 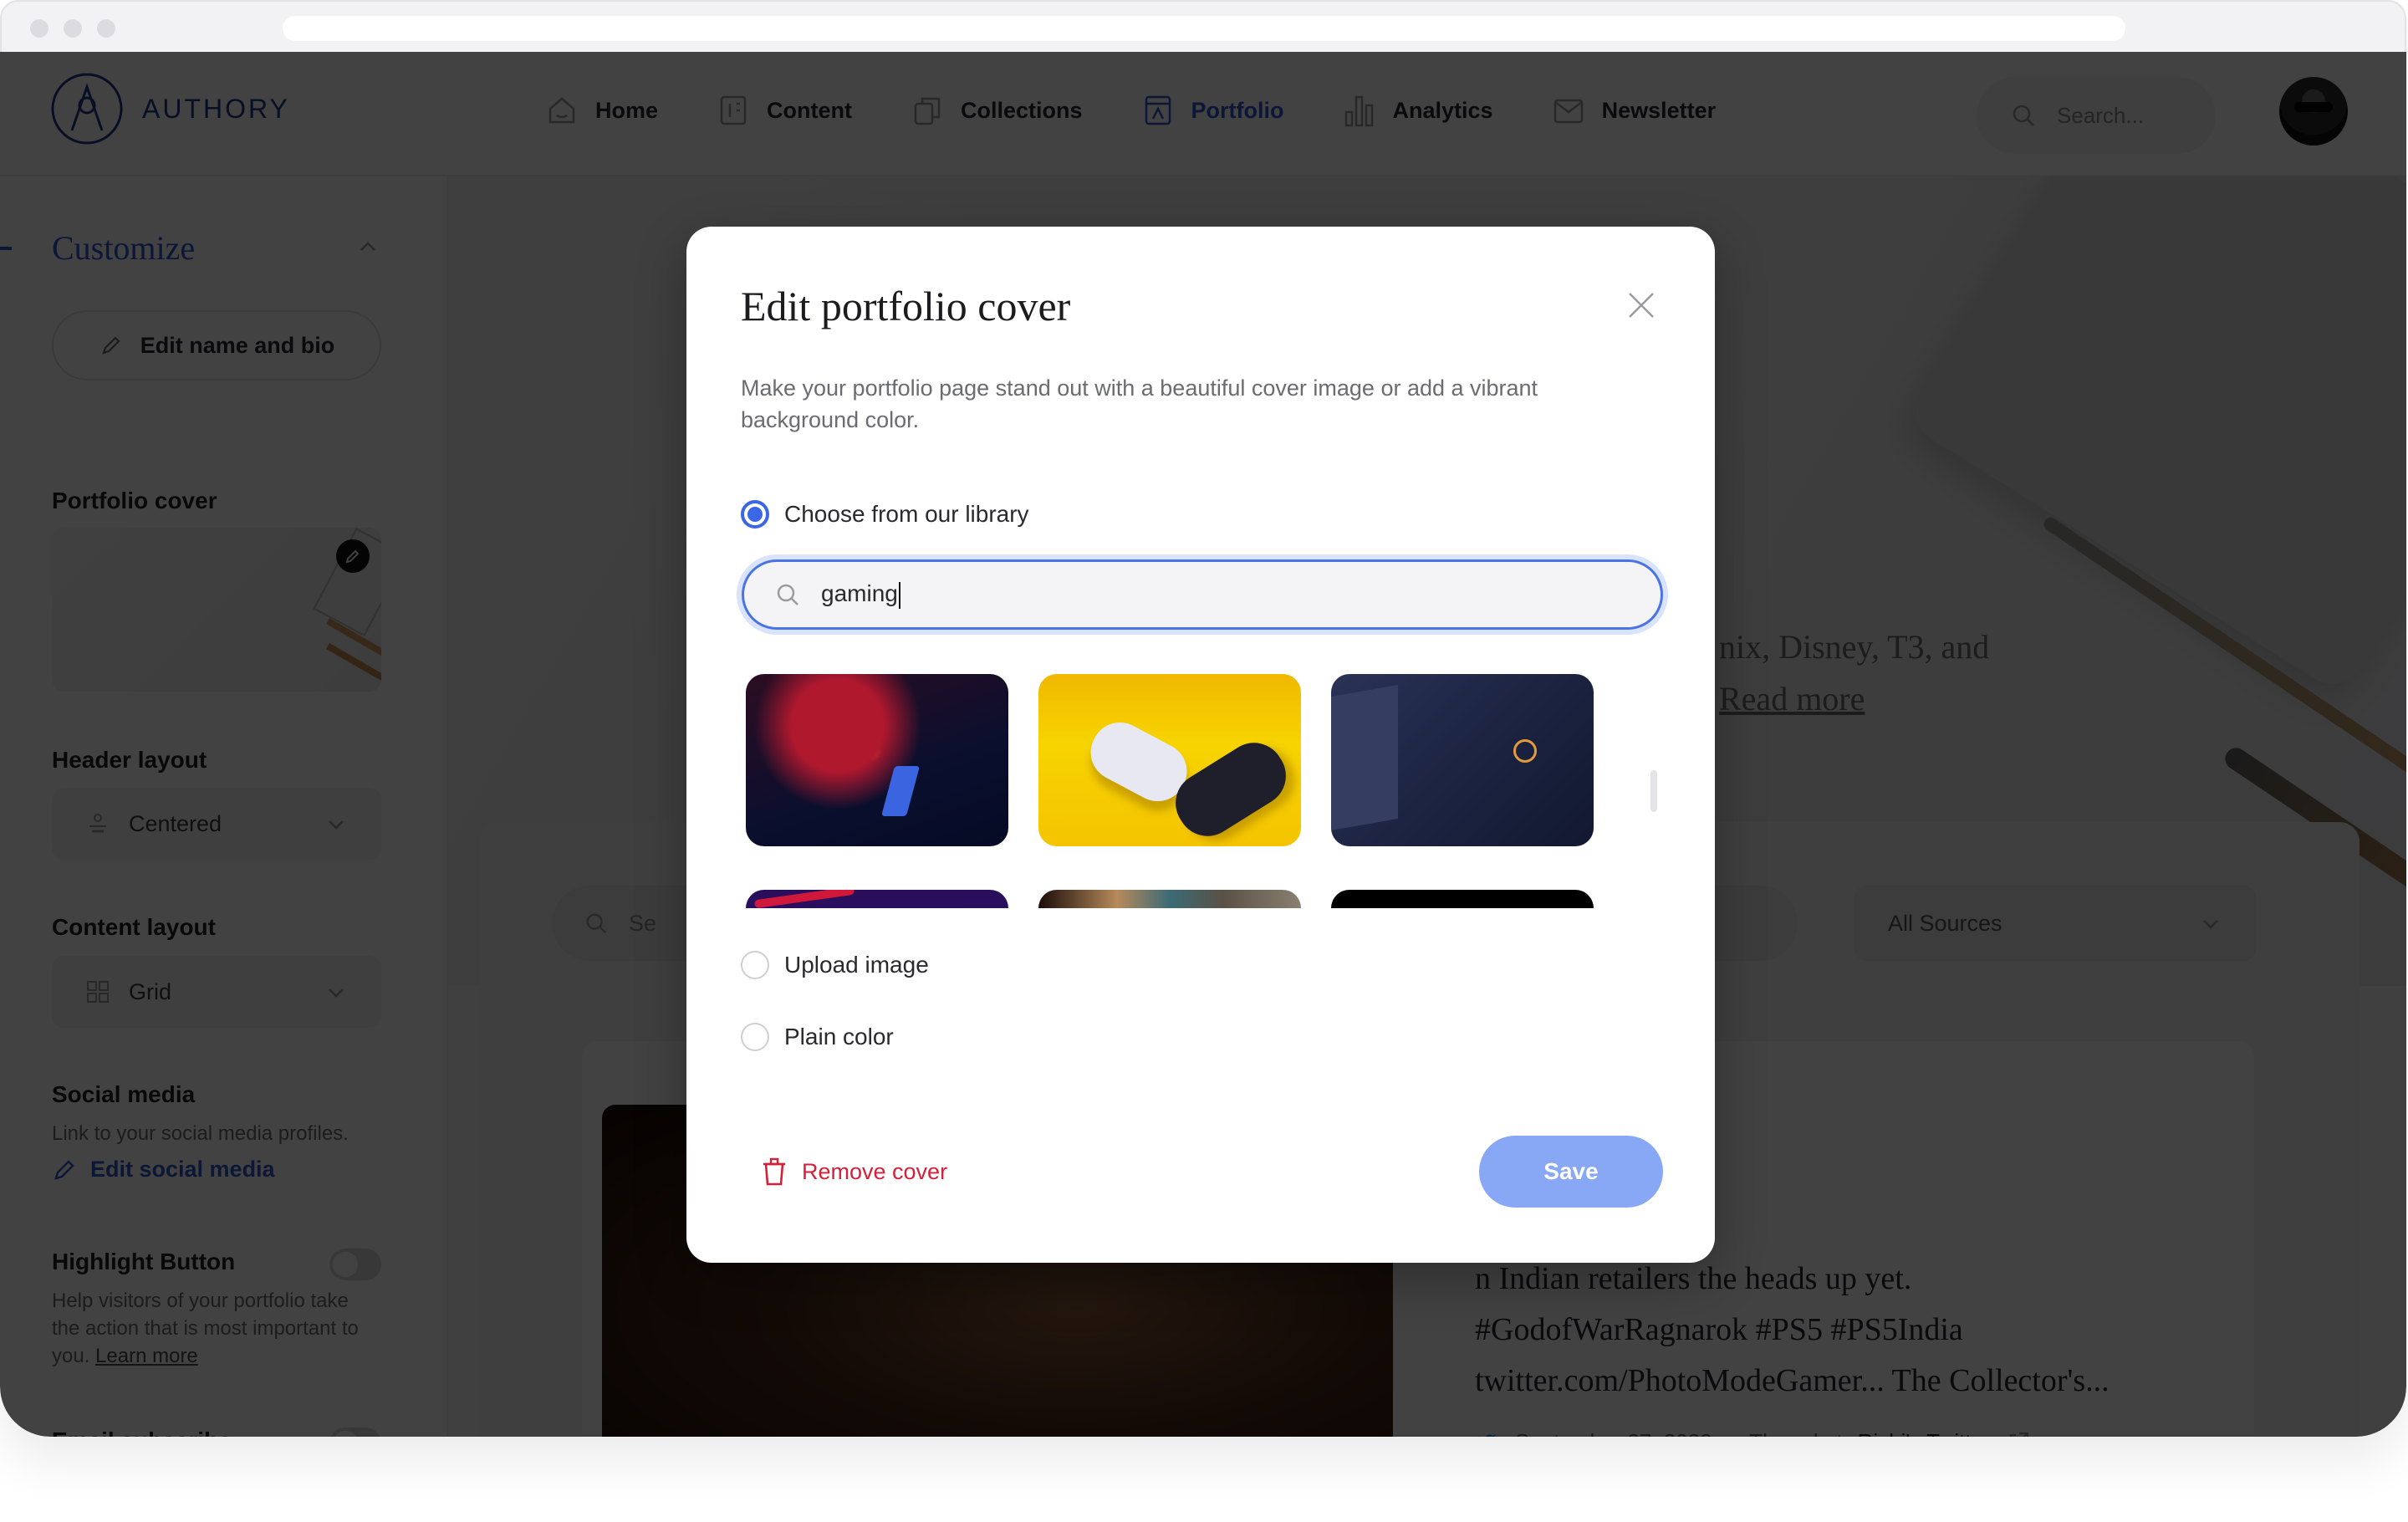 I want to click on option-plain-color: Plain color, so click(x=818, y=1037).